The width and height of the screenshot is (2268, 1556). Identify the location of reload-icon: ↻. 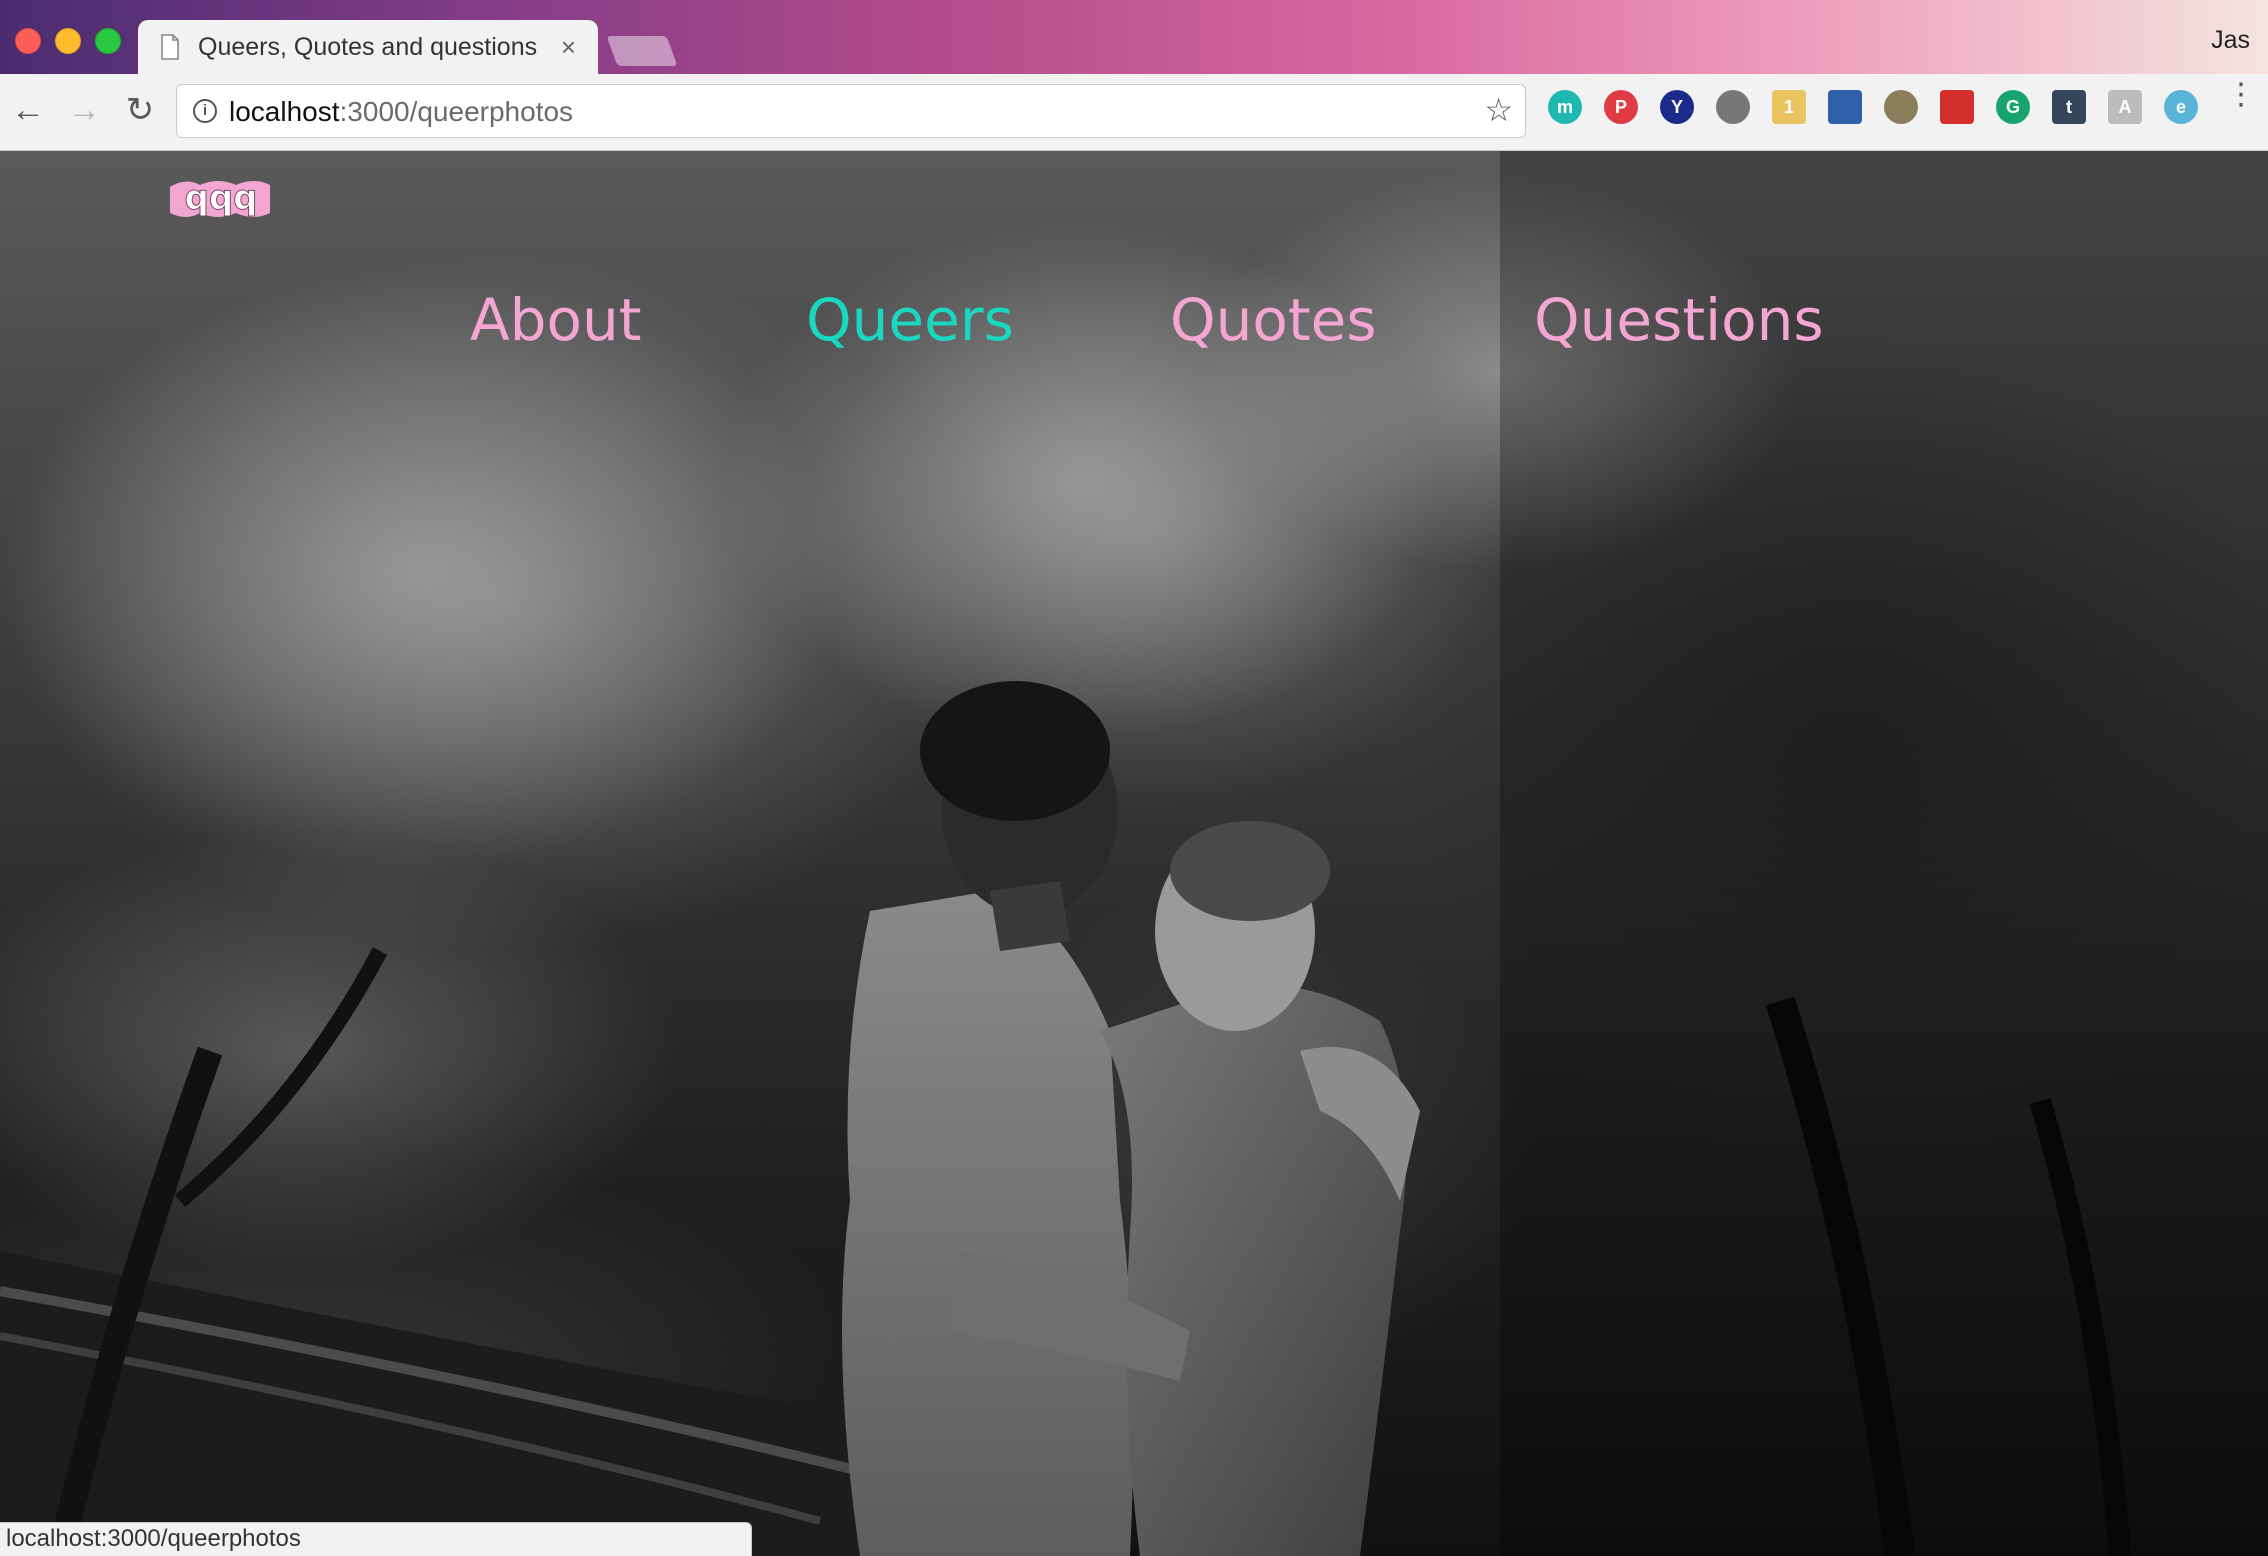
(140, 110).